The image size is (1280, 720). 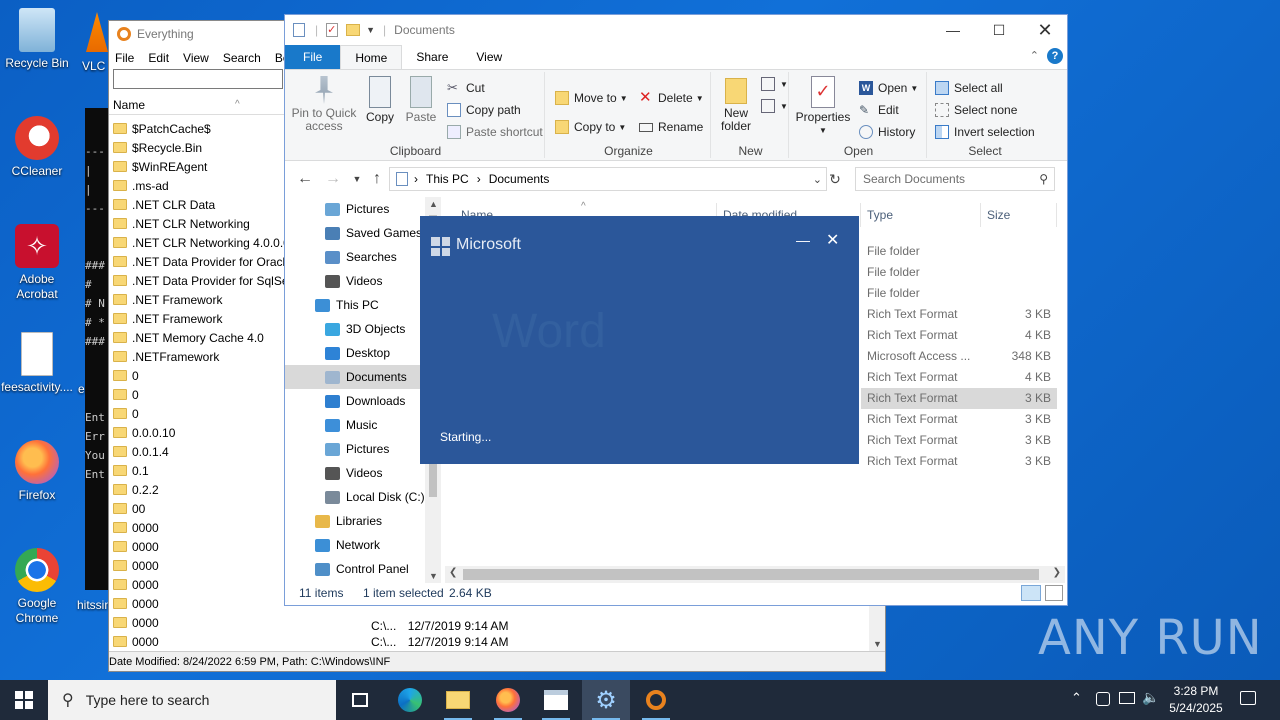 I want to click on checkmark-qat-icon: ✓, so click(x=332, y=30).